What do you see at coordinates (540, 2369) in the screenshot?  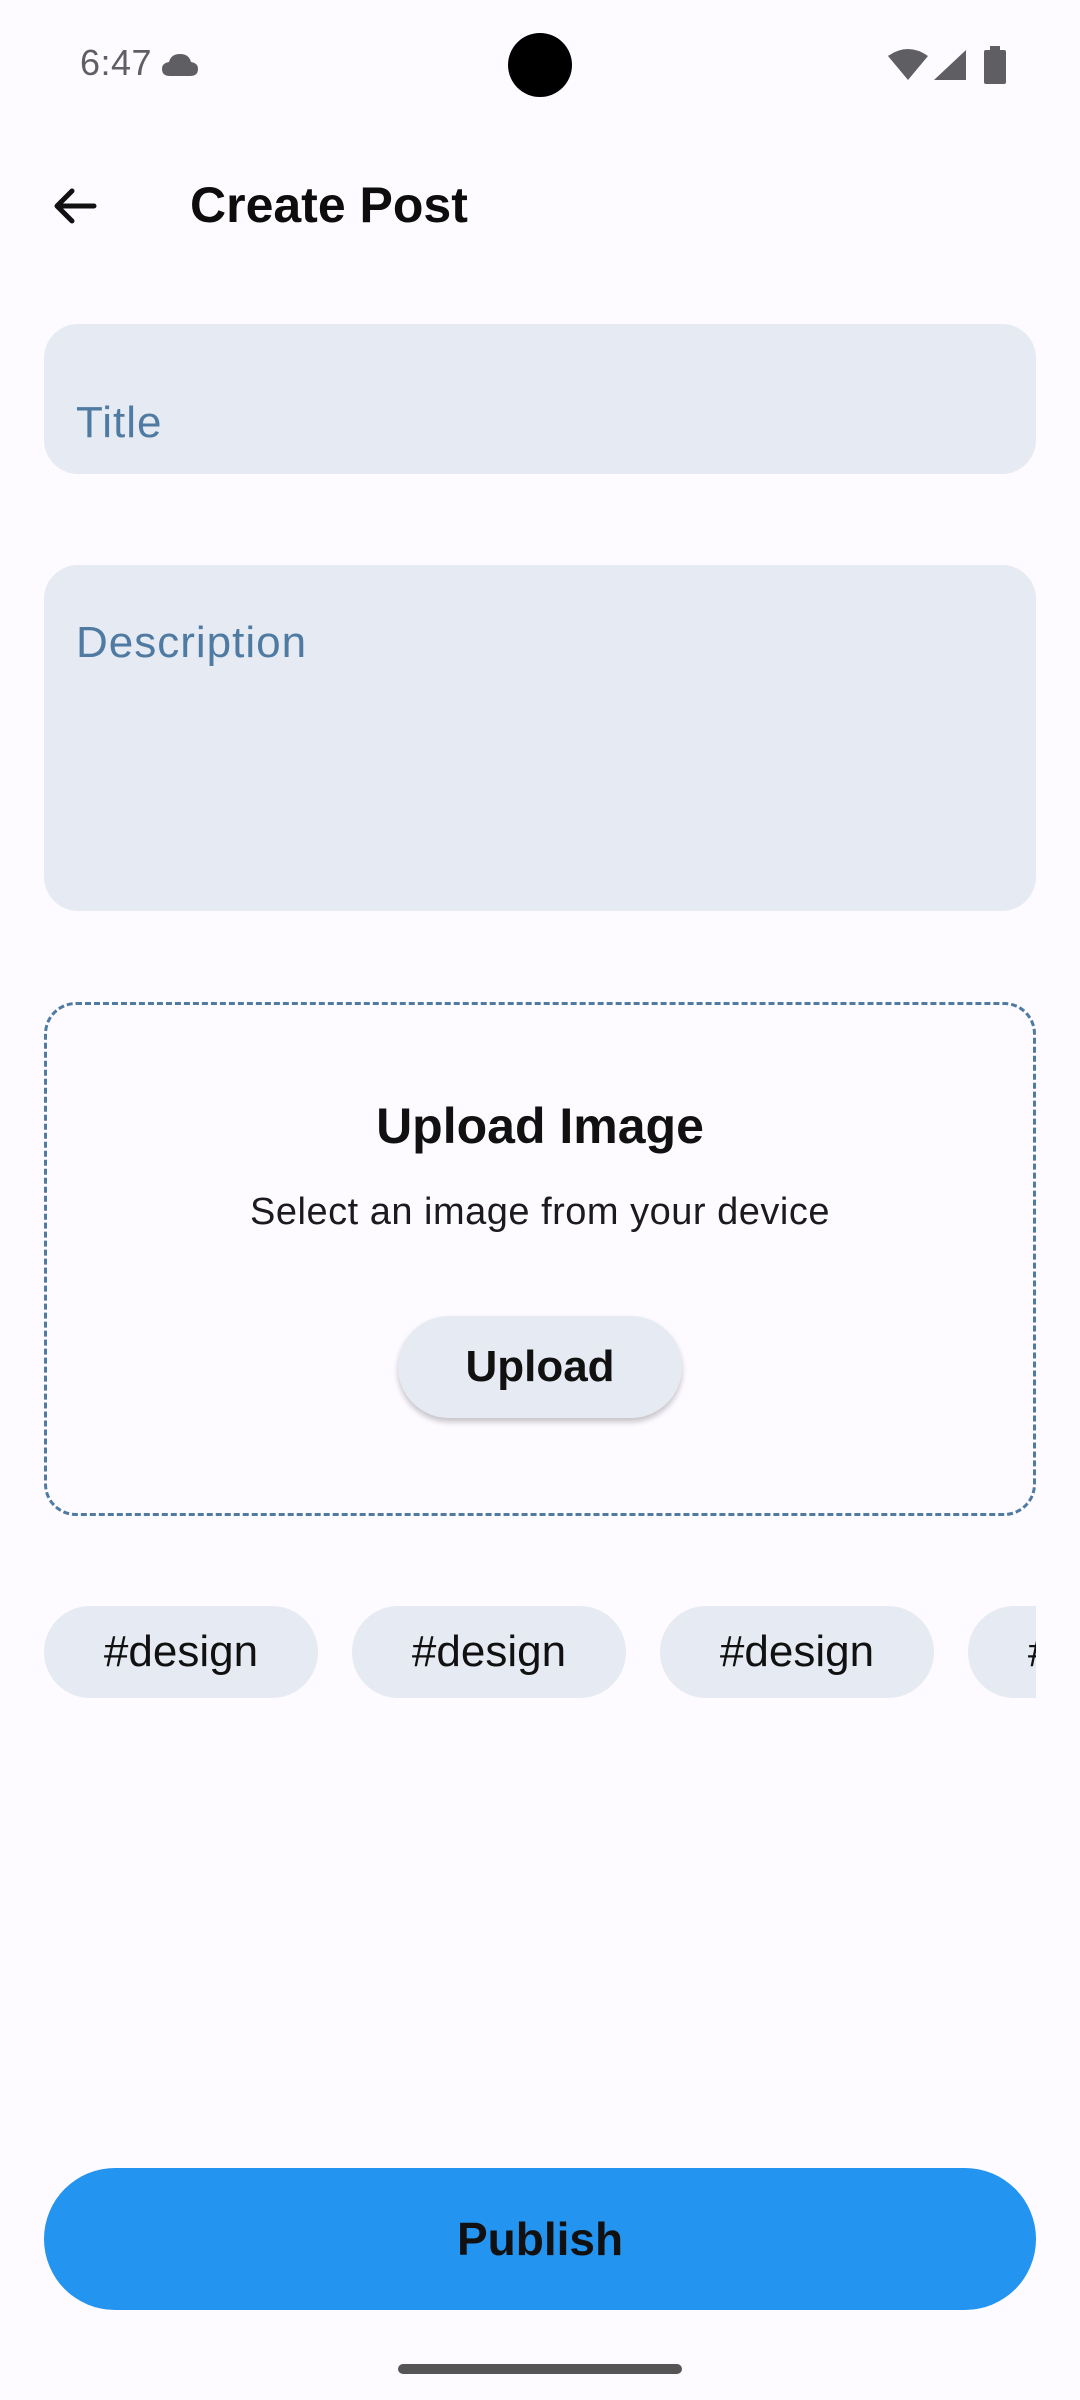 I see `home-indicator` at bounding box center [540, 2369].